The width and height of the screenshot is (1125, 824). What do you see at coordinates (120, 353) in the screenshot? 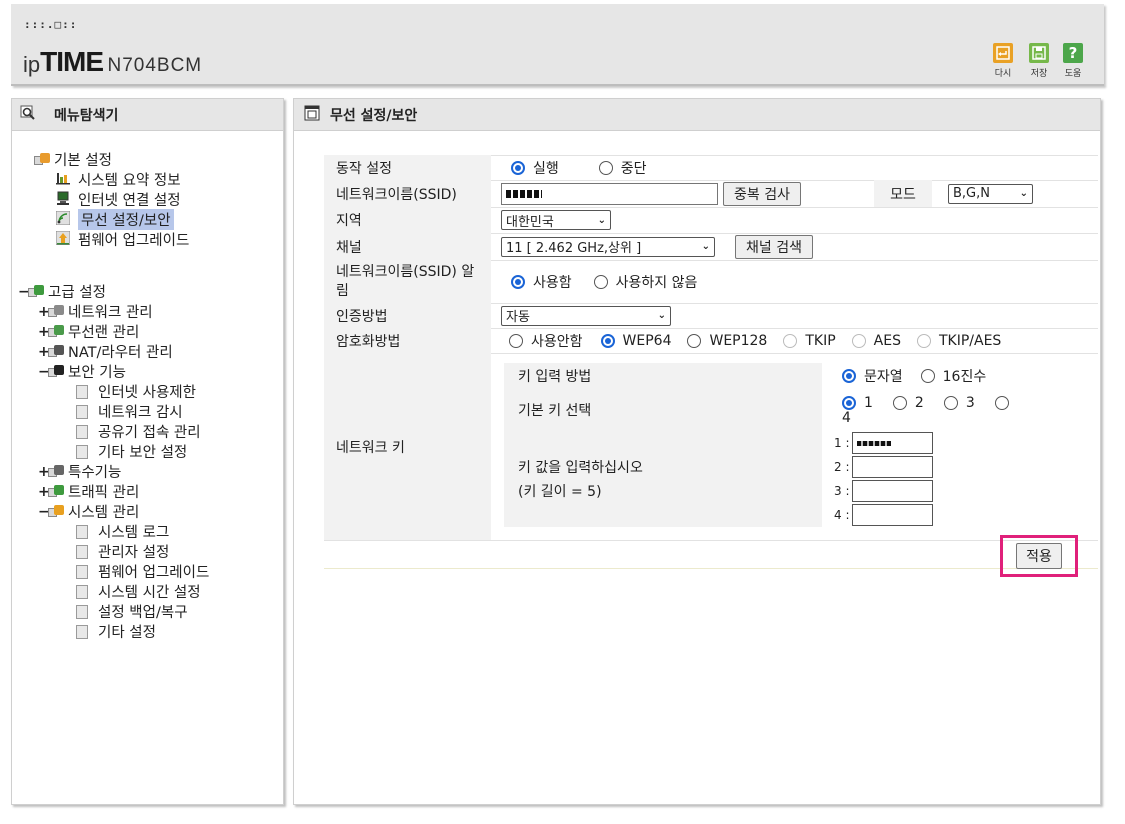
I see `tree-item-label: NAT/라우터 관리` at bounding box center [120, 353].